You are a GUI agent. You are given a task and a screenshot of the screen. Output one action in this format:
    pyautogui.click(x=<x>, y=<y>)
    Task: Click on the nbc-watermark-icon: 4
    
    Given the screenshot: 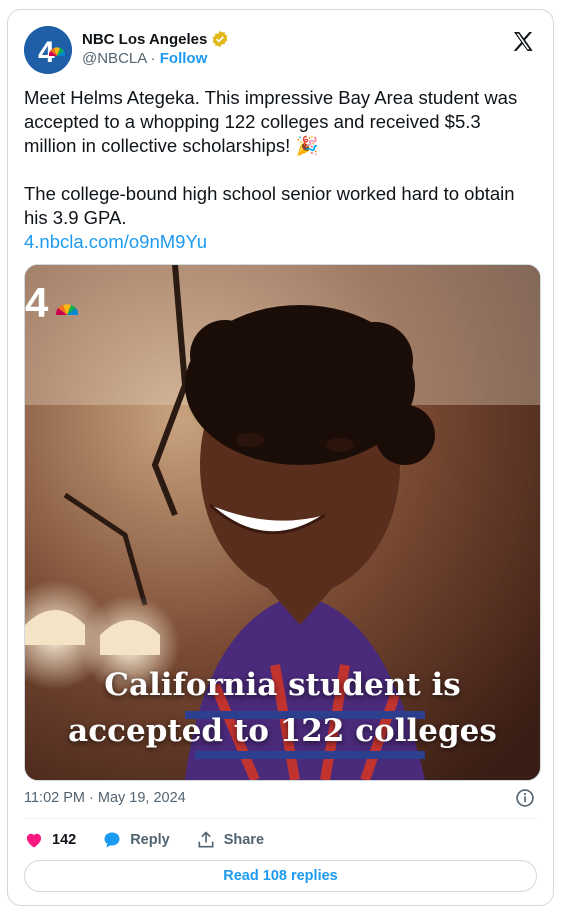 What is the action you would take?
    pyautogui.click(x=52, y=303)
    